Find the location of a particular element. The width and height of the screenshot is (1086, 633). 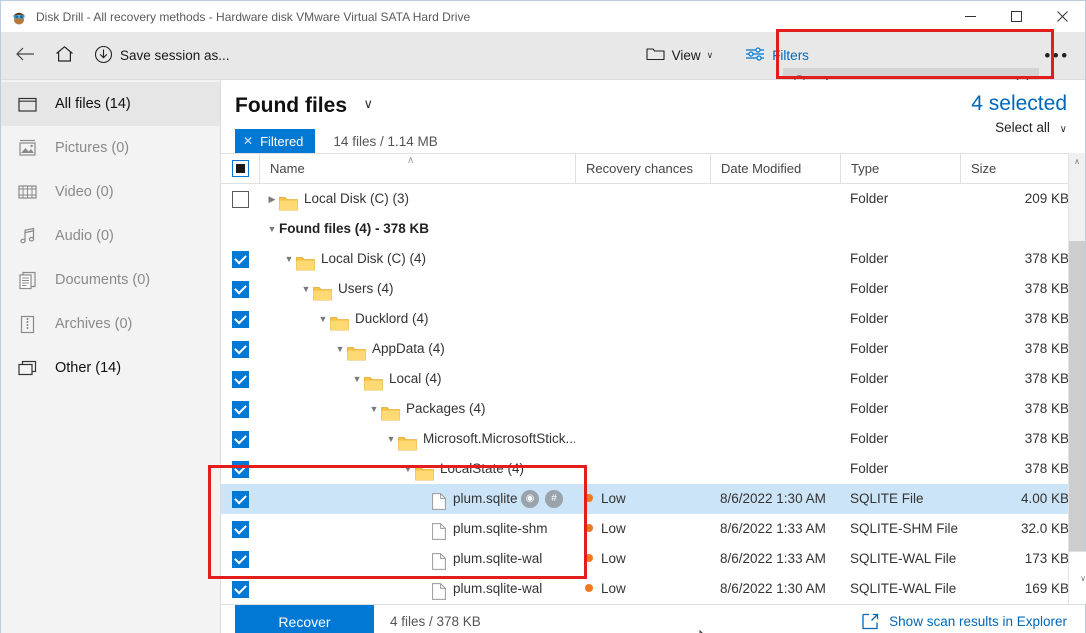

checkbox-unchecked is located at coordinates (240, 199).